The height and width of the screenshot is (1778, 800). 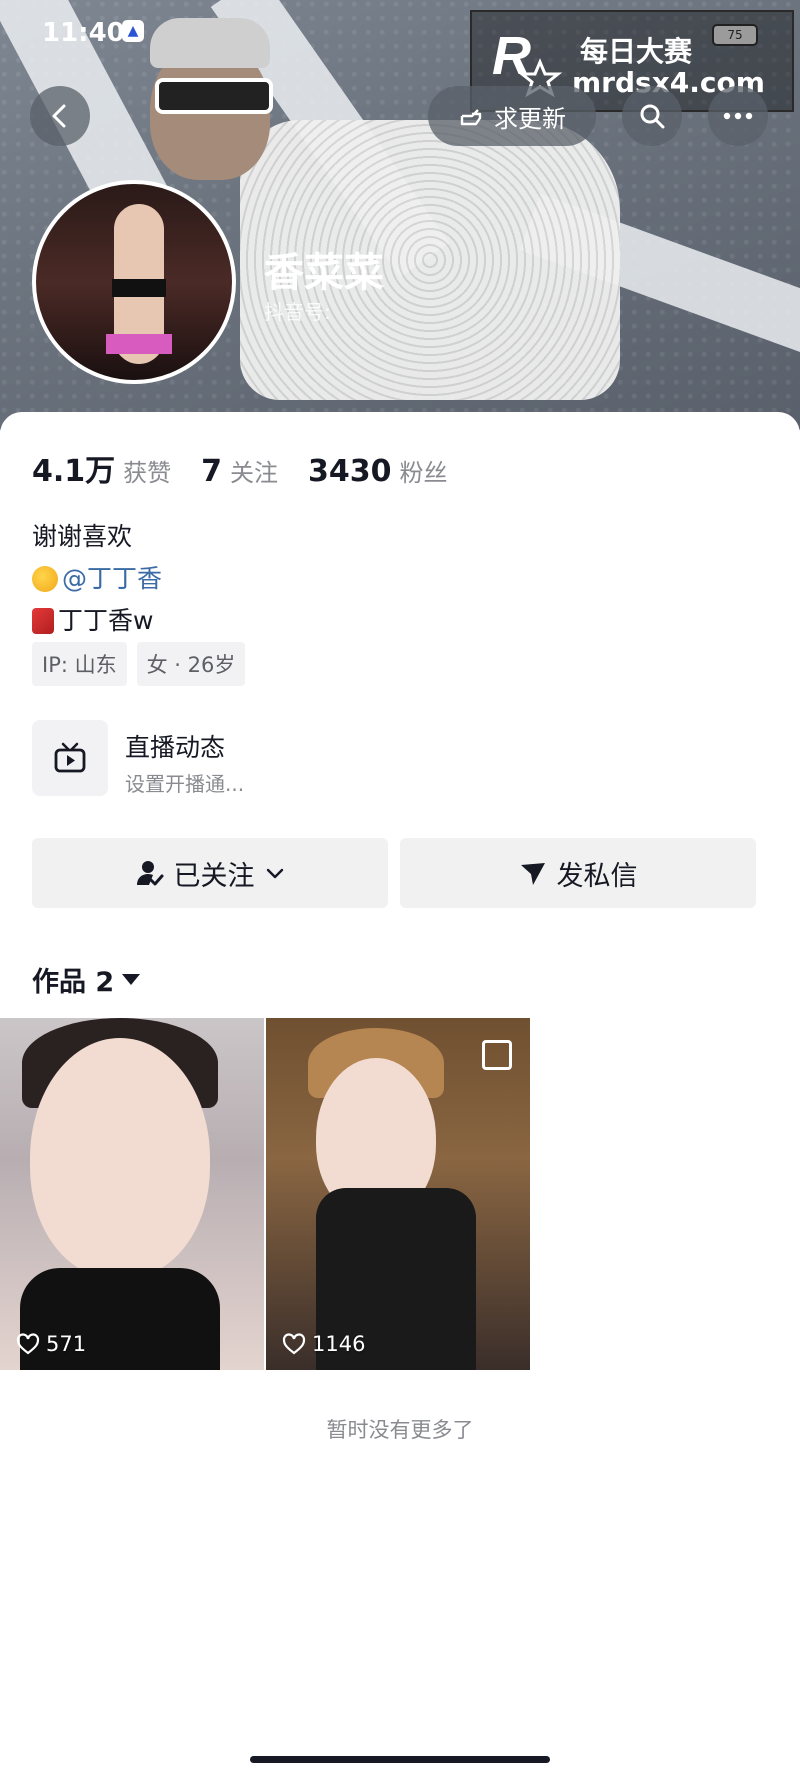 I want to click on ip-location-tag: IP: 山东, so click(x=79, y=664).